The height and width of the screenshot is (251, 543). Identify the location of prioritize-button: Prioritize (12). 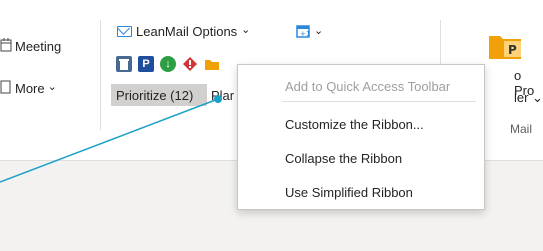
(159, 95).